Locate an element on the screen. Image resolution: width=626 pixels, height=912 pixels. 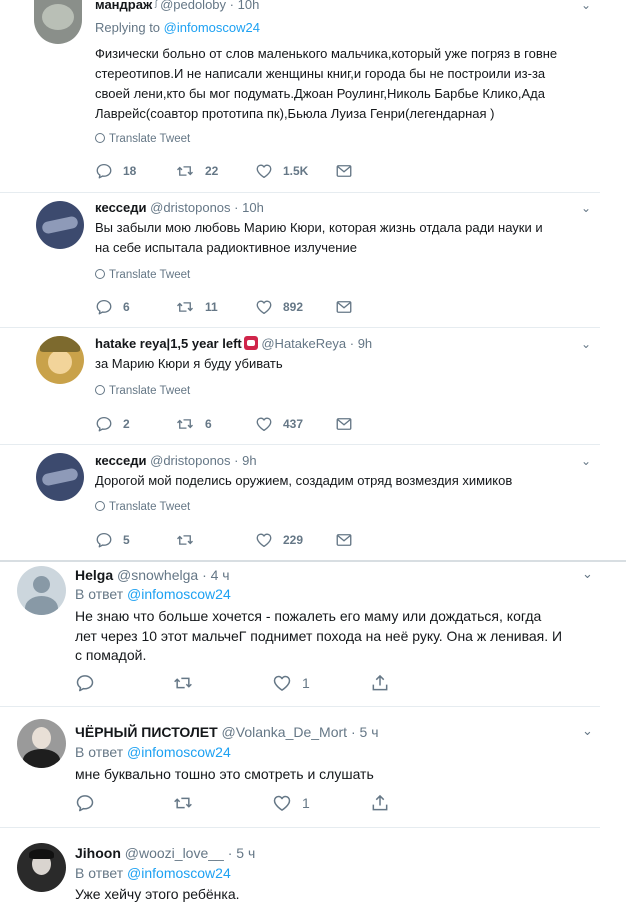
reply-button: 5 is located at coordinates (112, 540).